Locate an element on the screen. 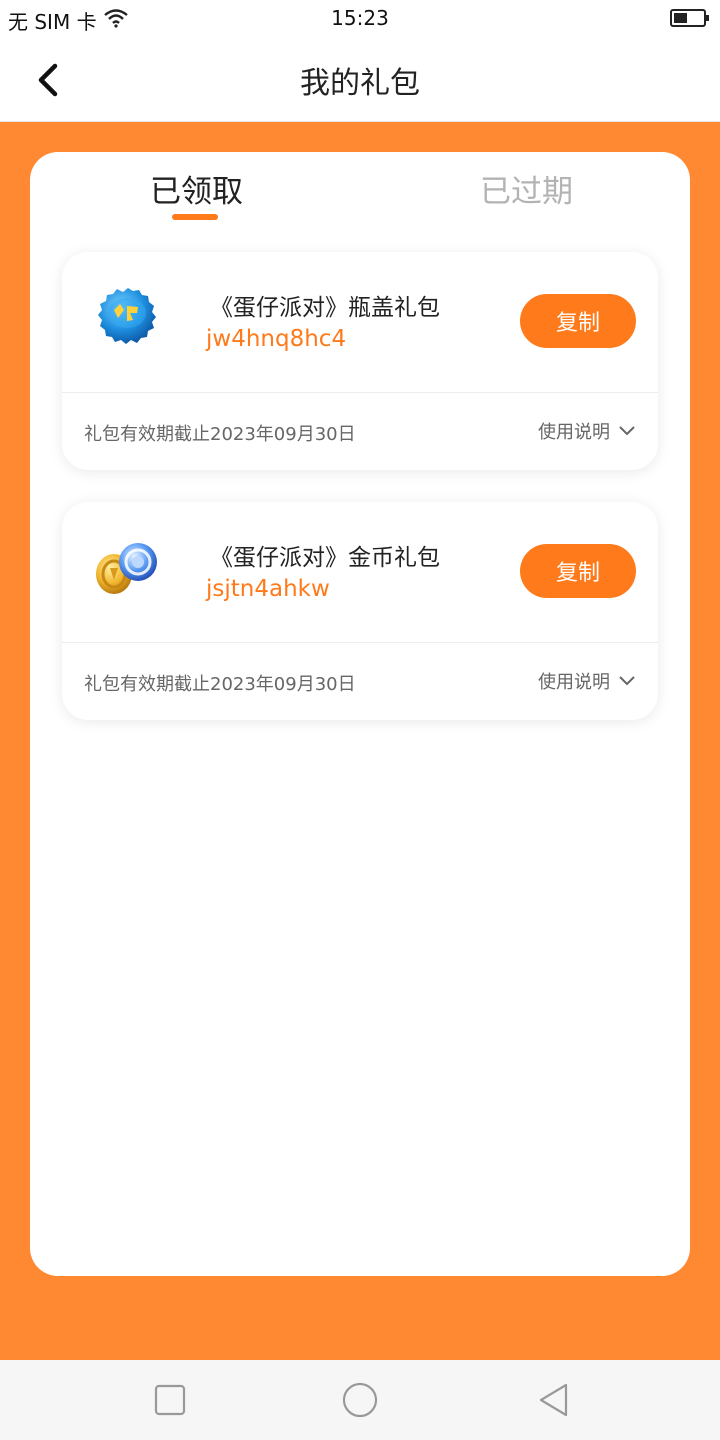 The width and height of the screenshot is (720, 1440). tab-expired: 已过期 is located at coordinates (526, 188).